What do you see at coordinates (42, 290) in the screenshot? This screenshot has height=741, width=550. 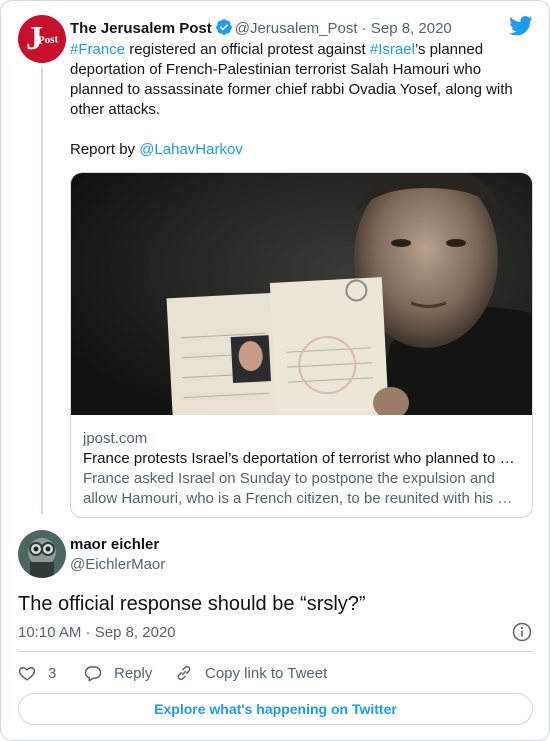 I see `thread-line` at bounding box center [42, 290].